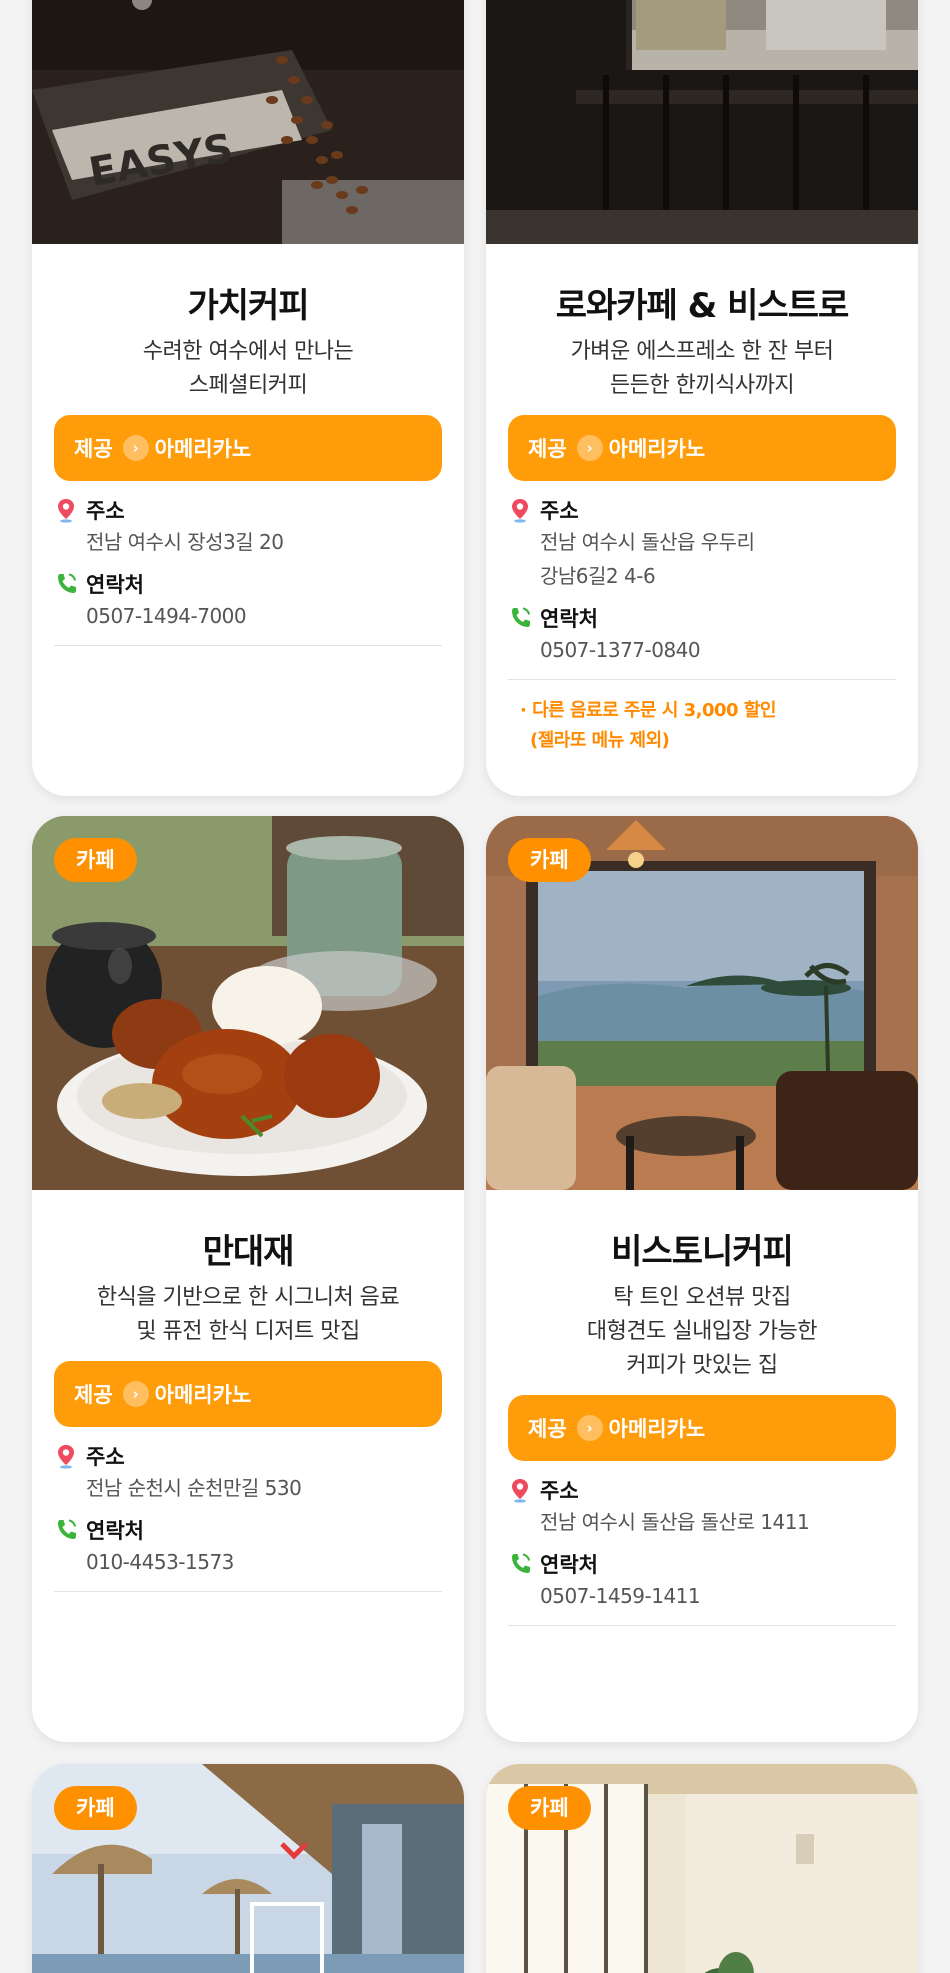 The image size is (950, 1973). I want to click on cafe-description: 한식을 기반으로 한 시그니처 음료 및 퓨전 한식 디저트 맛집, so click(248, 1315).